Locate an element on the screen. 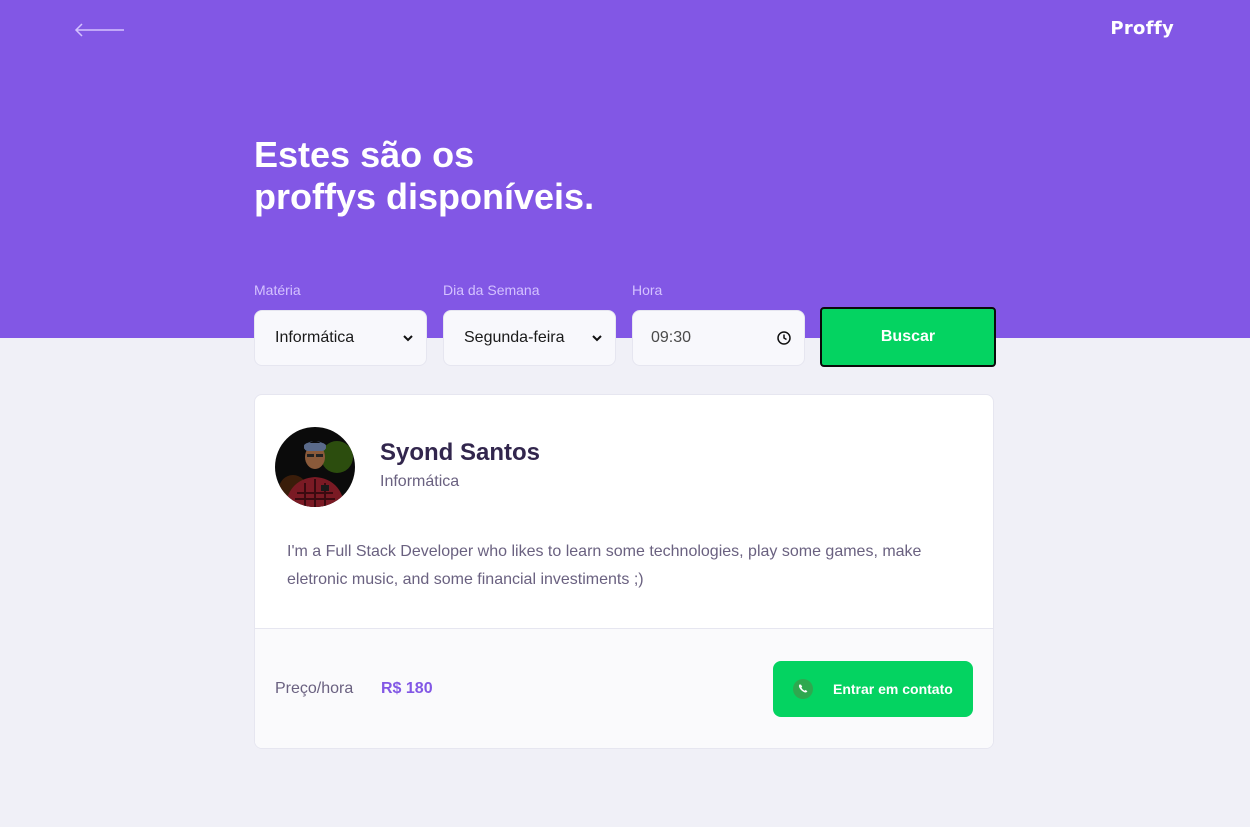 The image size is (1250, 827). weekday-select: Segunda-feira is located at coordinates (529, 338).